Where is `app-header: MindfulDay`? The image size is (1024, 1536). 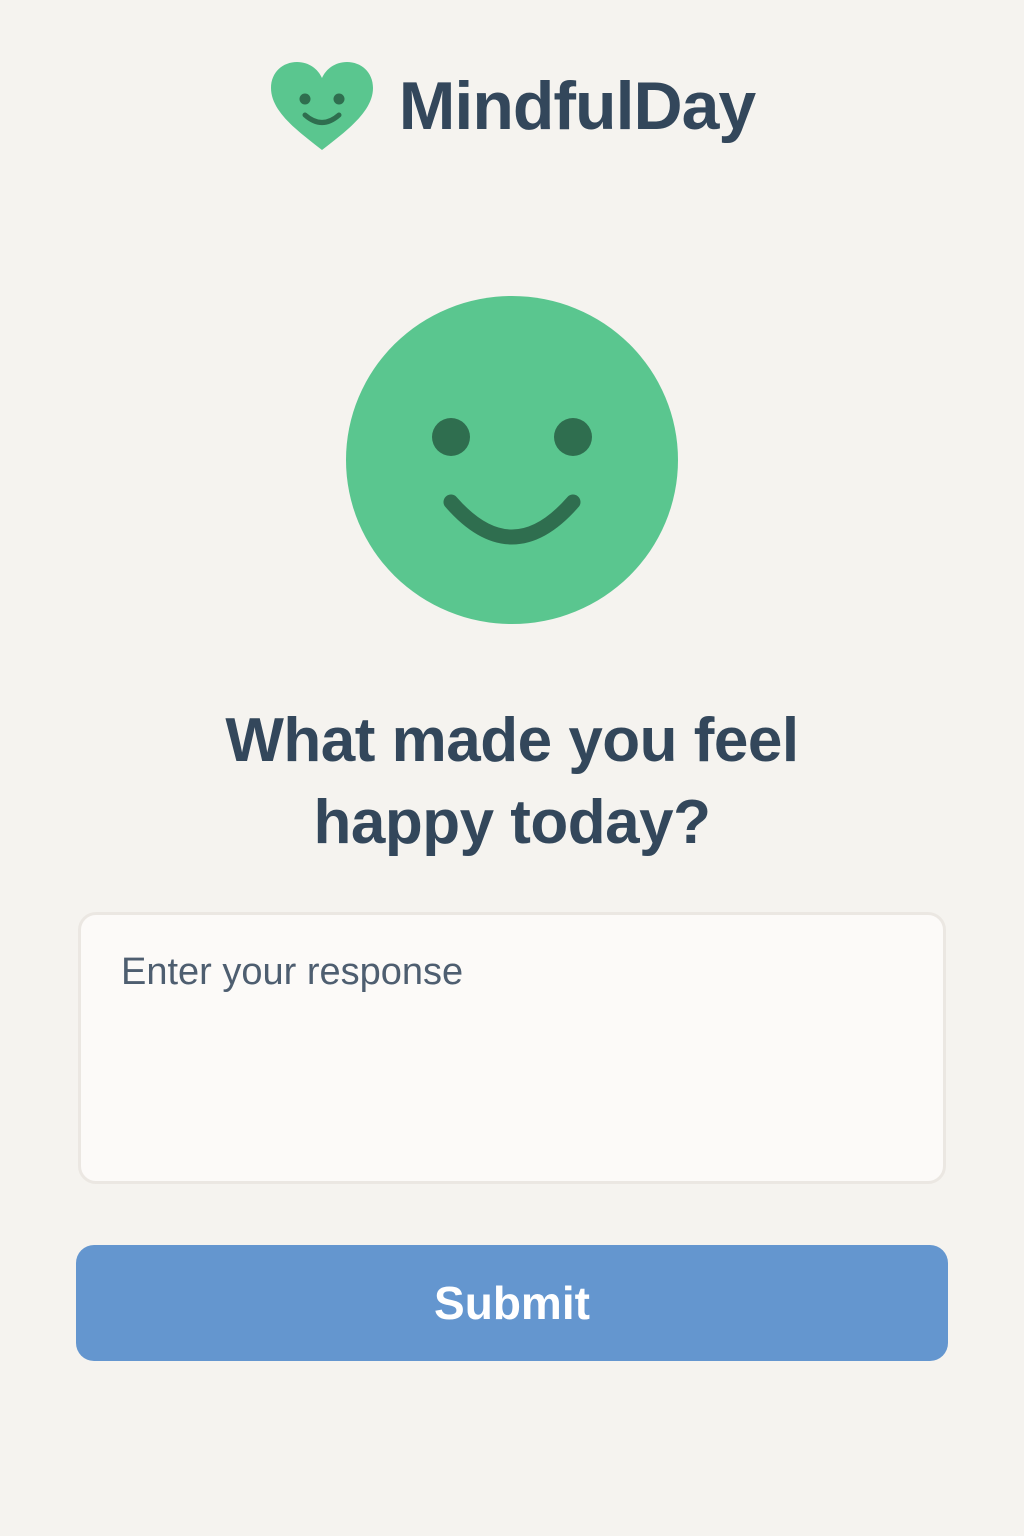 app-header: MindfulDay is located at coordinates (512, 106).